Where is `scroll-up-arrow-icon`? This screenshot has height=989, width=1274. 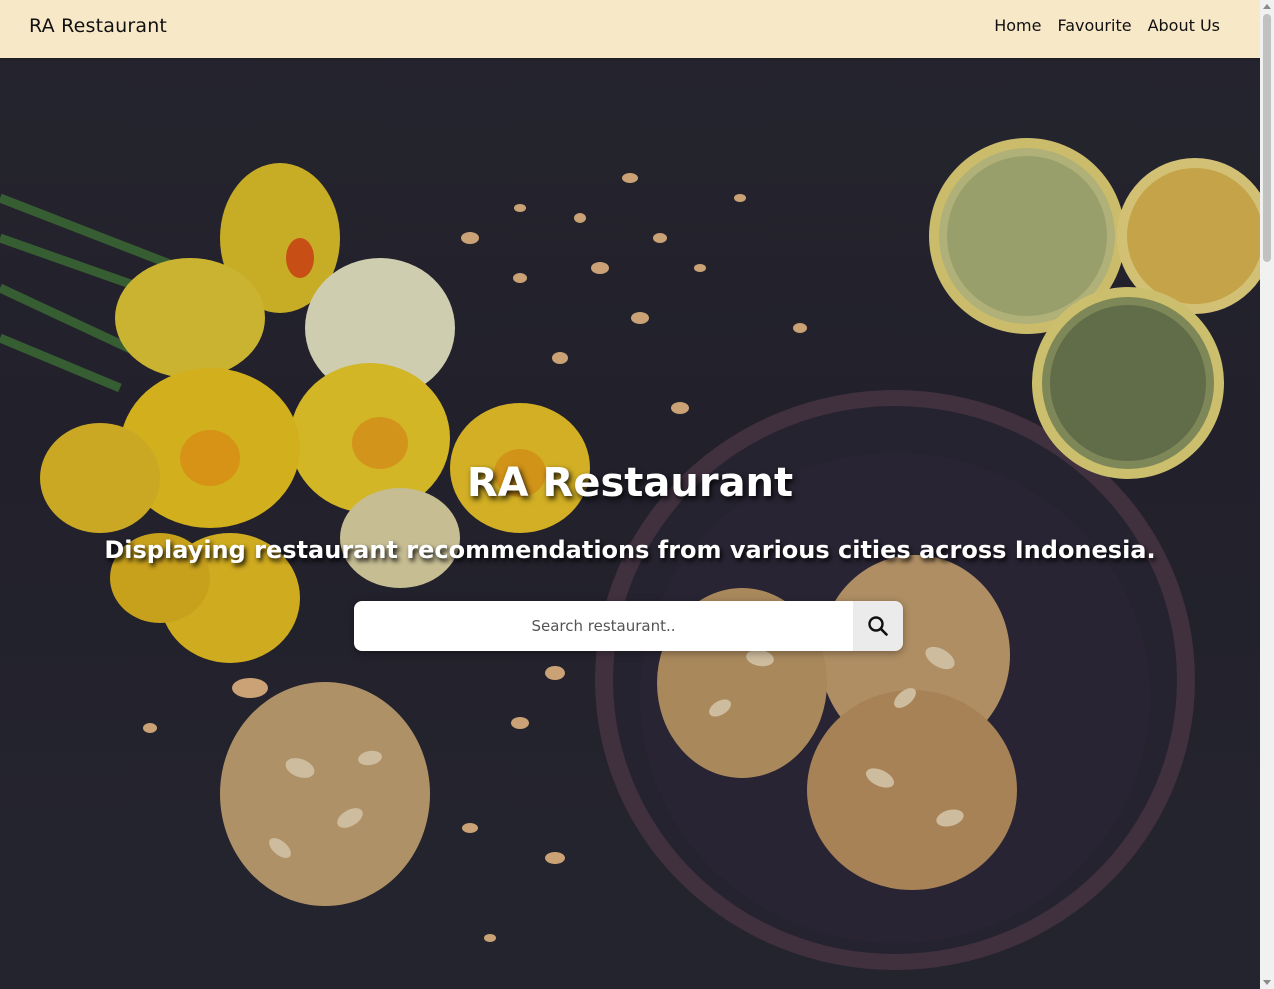
scroll-up-arrow-icon is located at coordinates (1267, 6).